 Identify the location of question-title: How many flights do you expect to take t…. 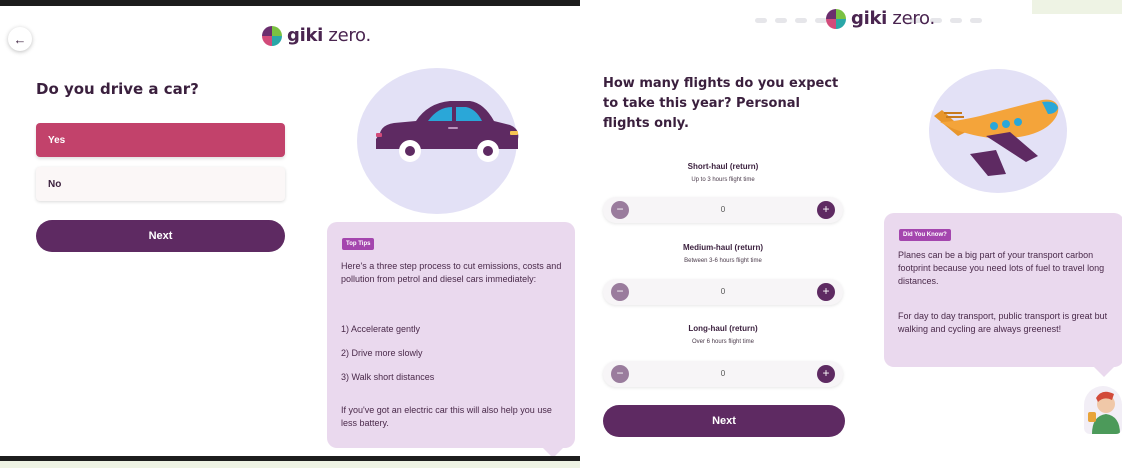
(720, 104).